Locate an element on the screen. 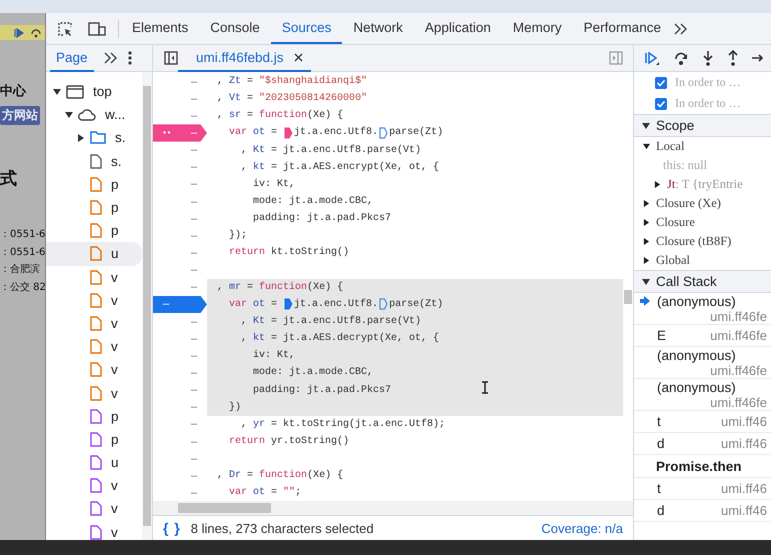 This screenshot has width=771, height=555. site-link: 方网站 is located at coordinates (20, 115).